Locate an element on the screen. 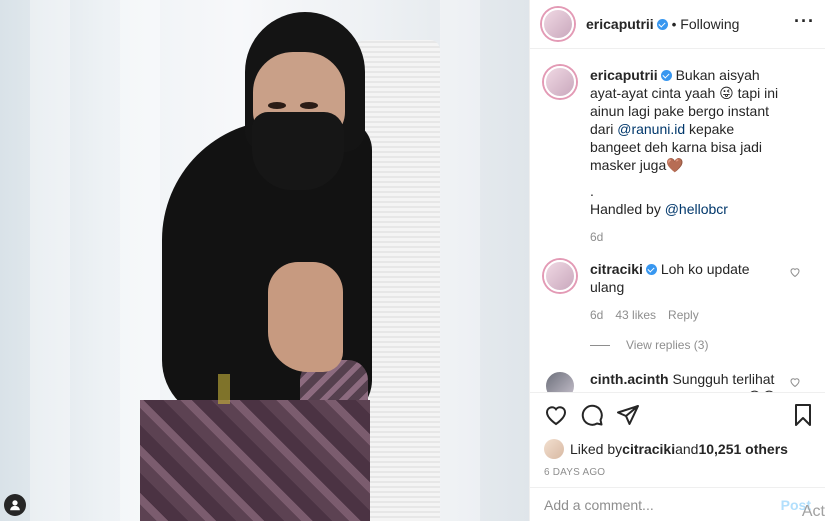  mention-link: @hellobcr is located at coordinates (696, 209).